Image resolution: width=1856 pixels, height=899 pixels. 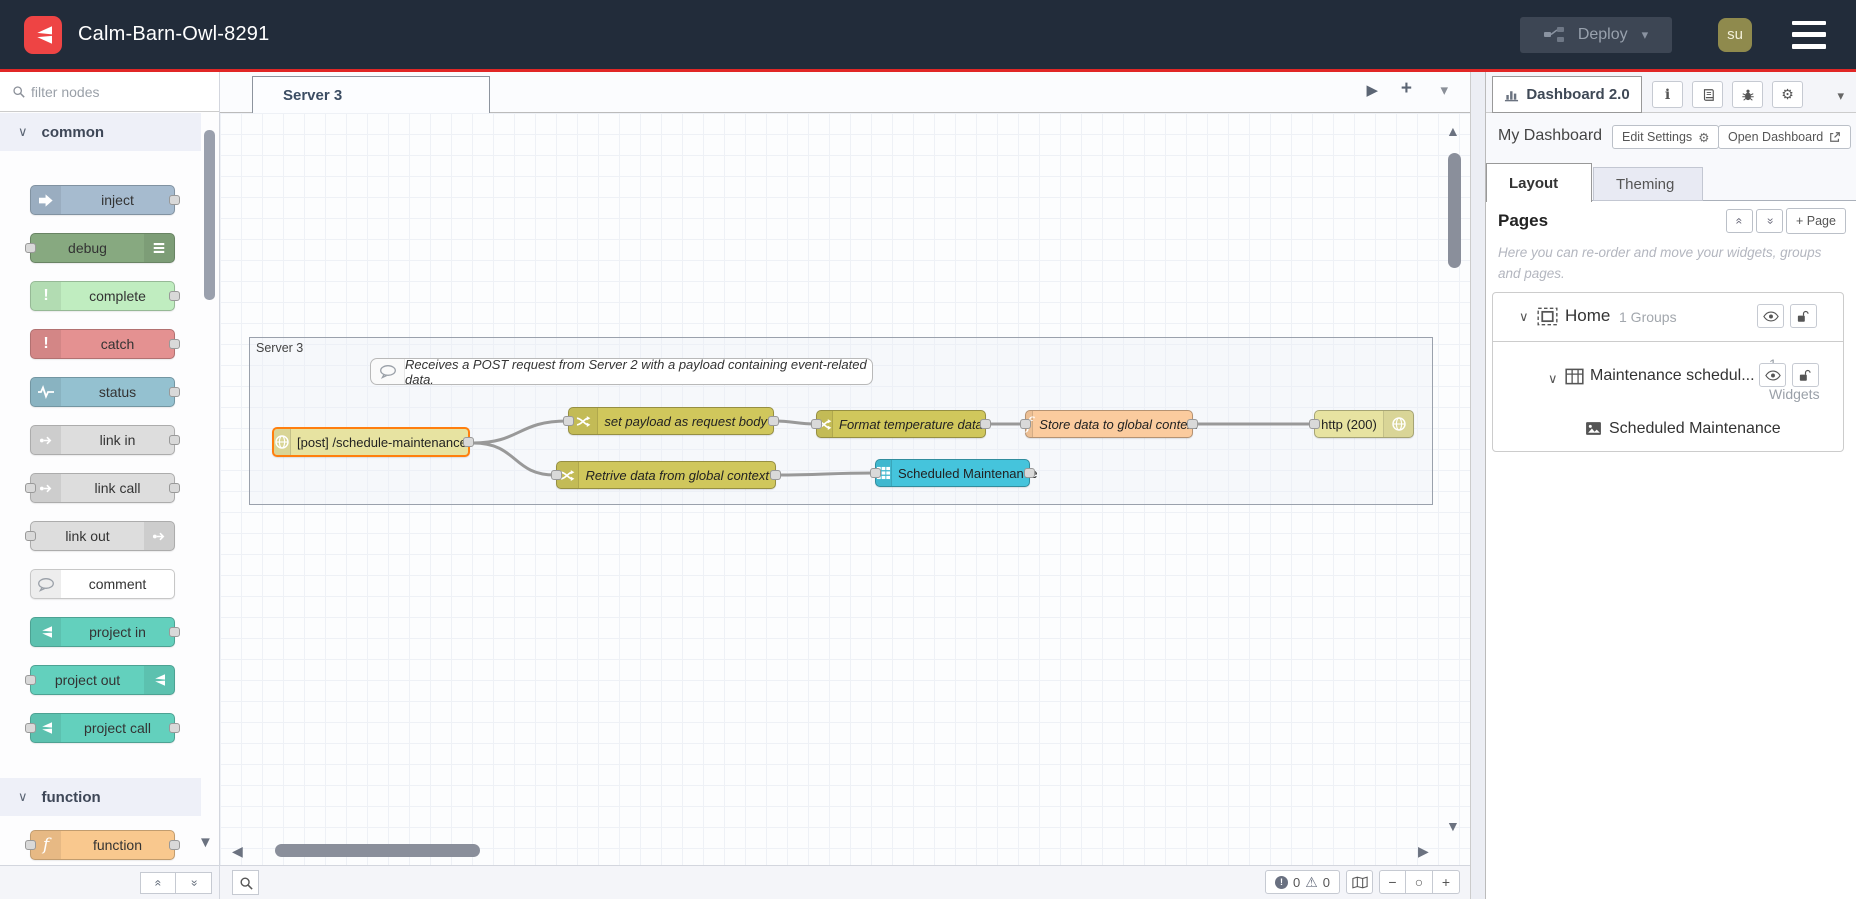 I want to click on hscroll-right-icon: ▶, so click(x=1423, y=851).